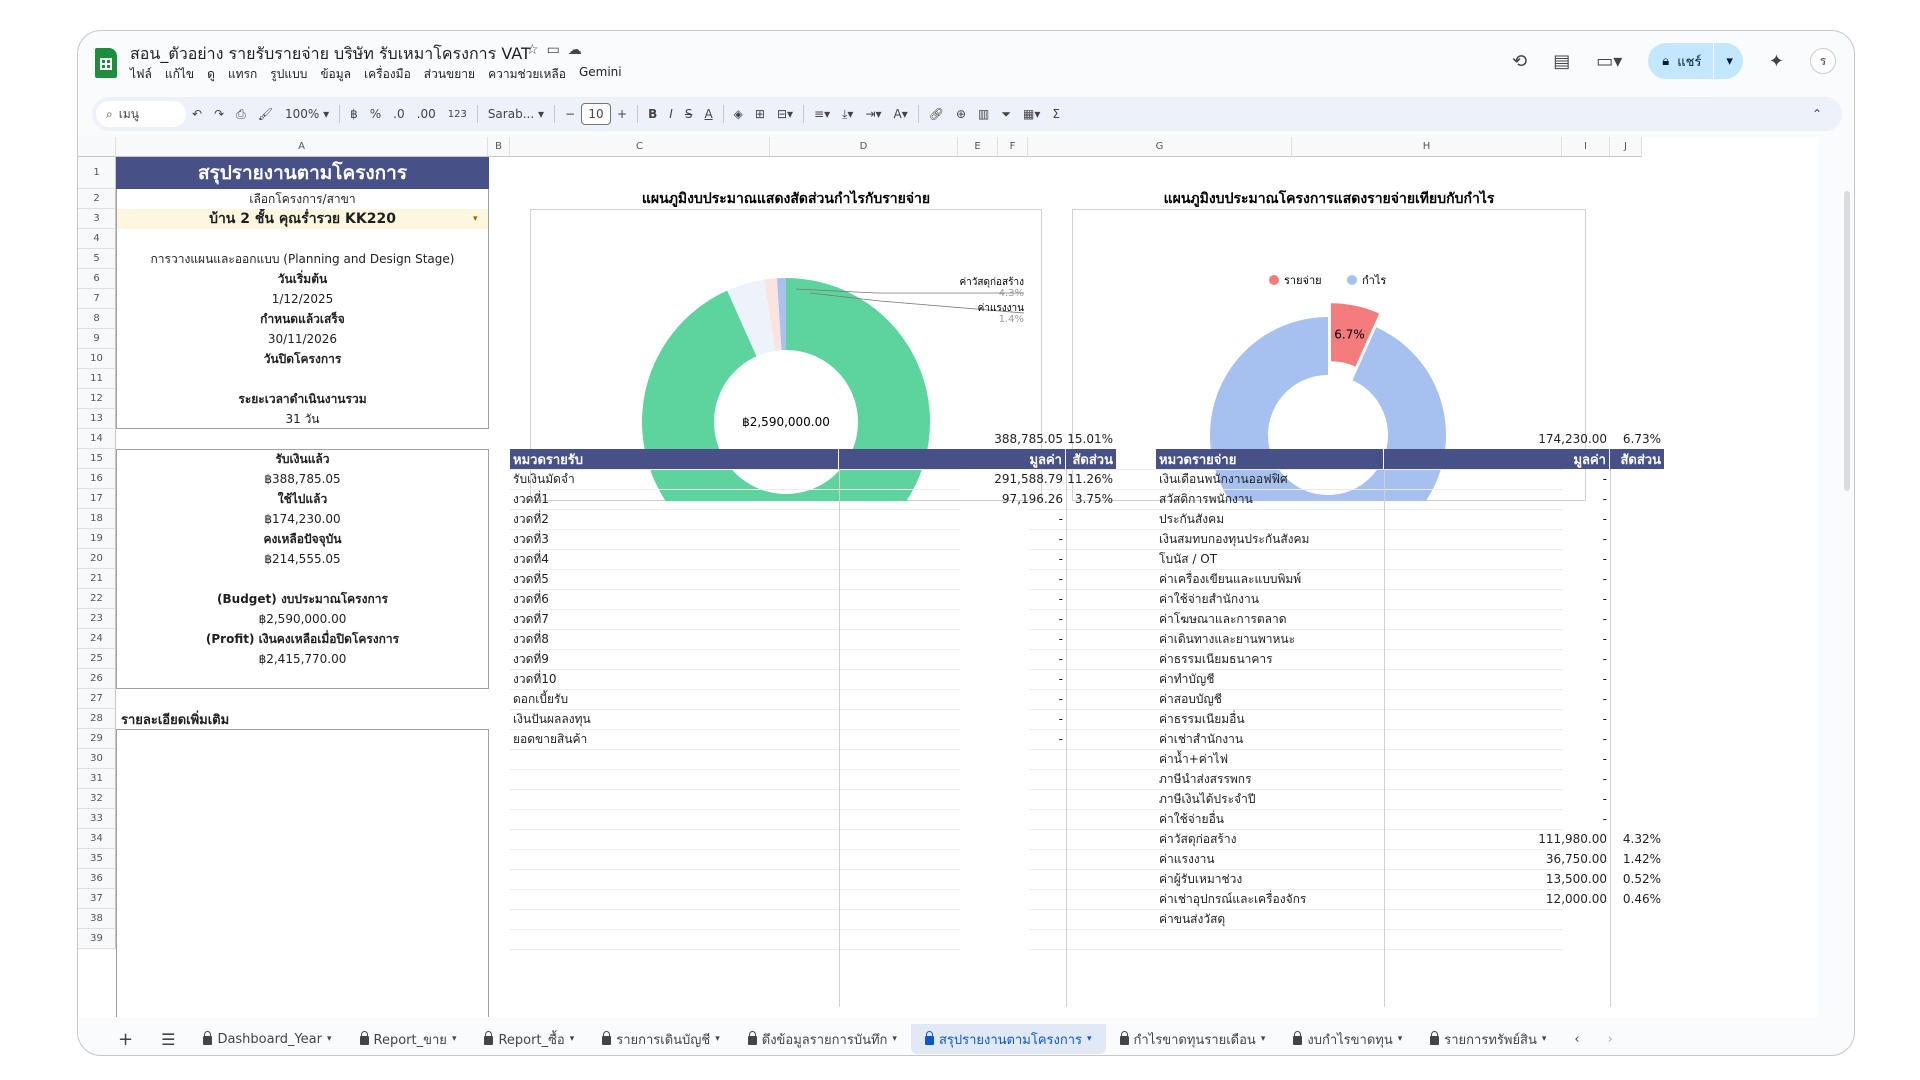 Image resolution: width=1920 pixels, height=1080 pixels. What do you see at coordinates (1817, 114) in the screenshot?
I see `collapse-toolbar-icon: ⌃` at bounding box center [1817, 114].